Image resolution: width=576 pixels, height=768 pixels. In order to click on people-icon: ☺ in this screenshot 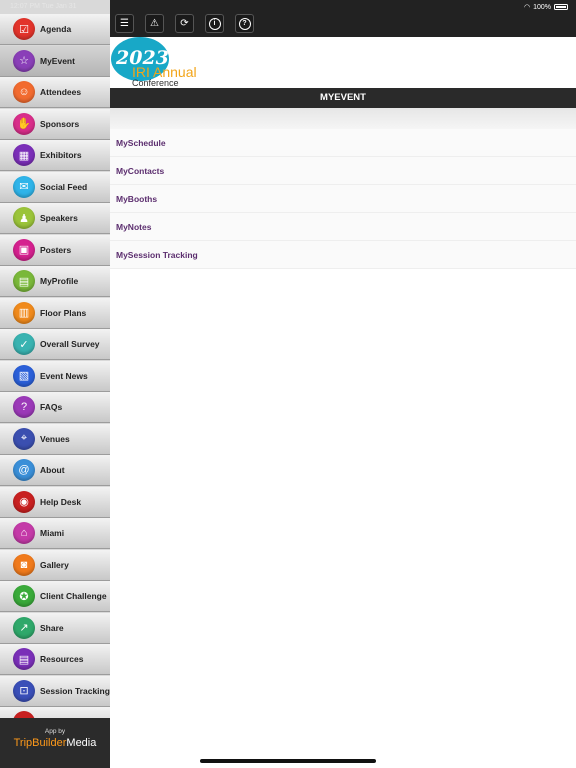, I will do `click(24, 92)`.